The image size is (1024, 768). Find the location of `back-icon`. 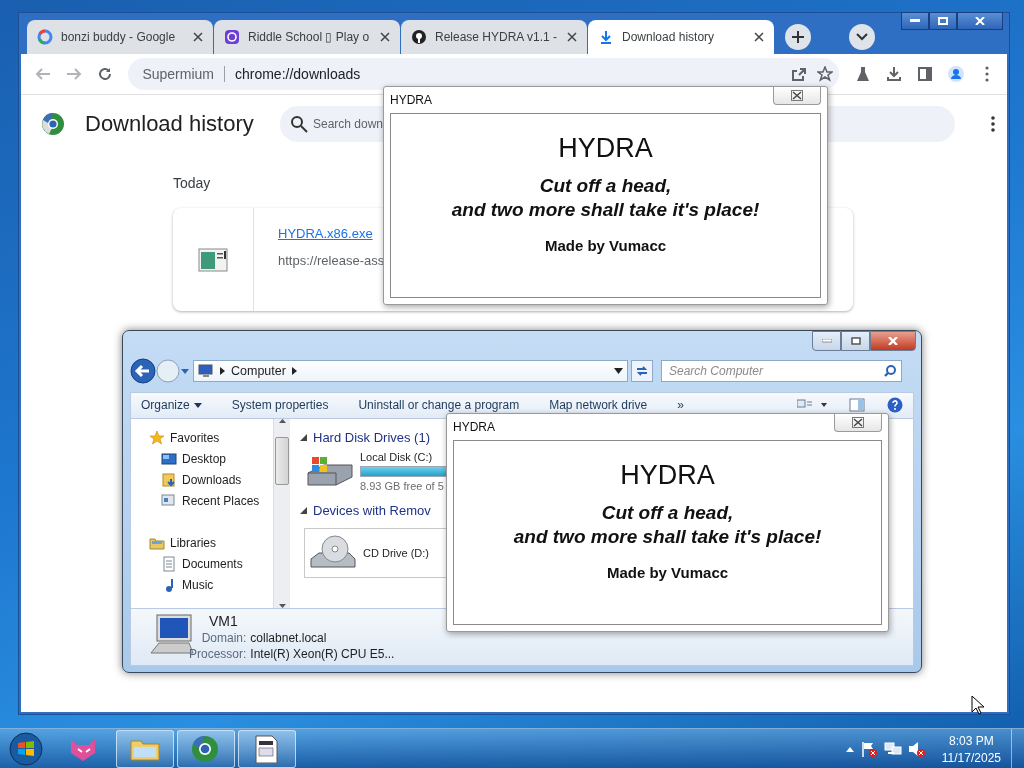

back-icon is located at coordinates (42, 74).